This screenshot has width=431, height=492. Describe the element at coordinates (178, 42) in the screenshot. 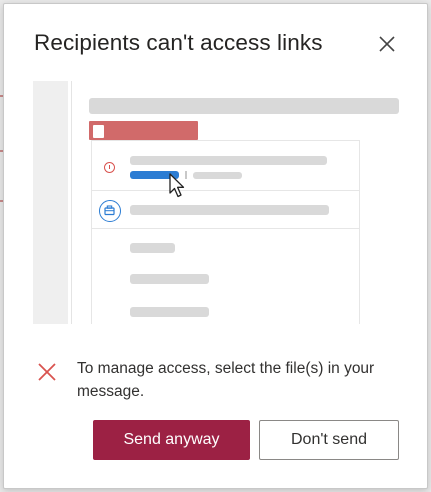

I see `dialog-title: Recipients can't access links` at that location.